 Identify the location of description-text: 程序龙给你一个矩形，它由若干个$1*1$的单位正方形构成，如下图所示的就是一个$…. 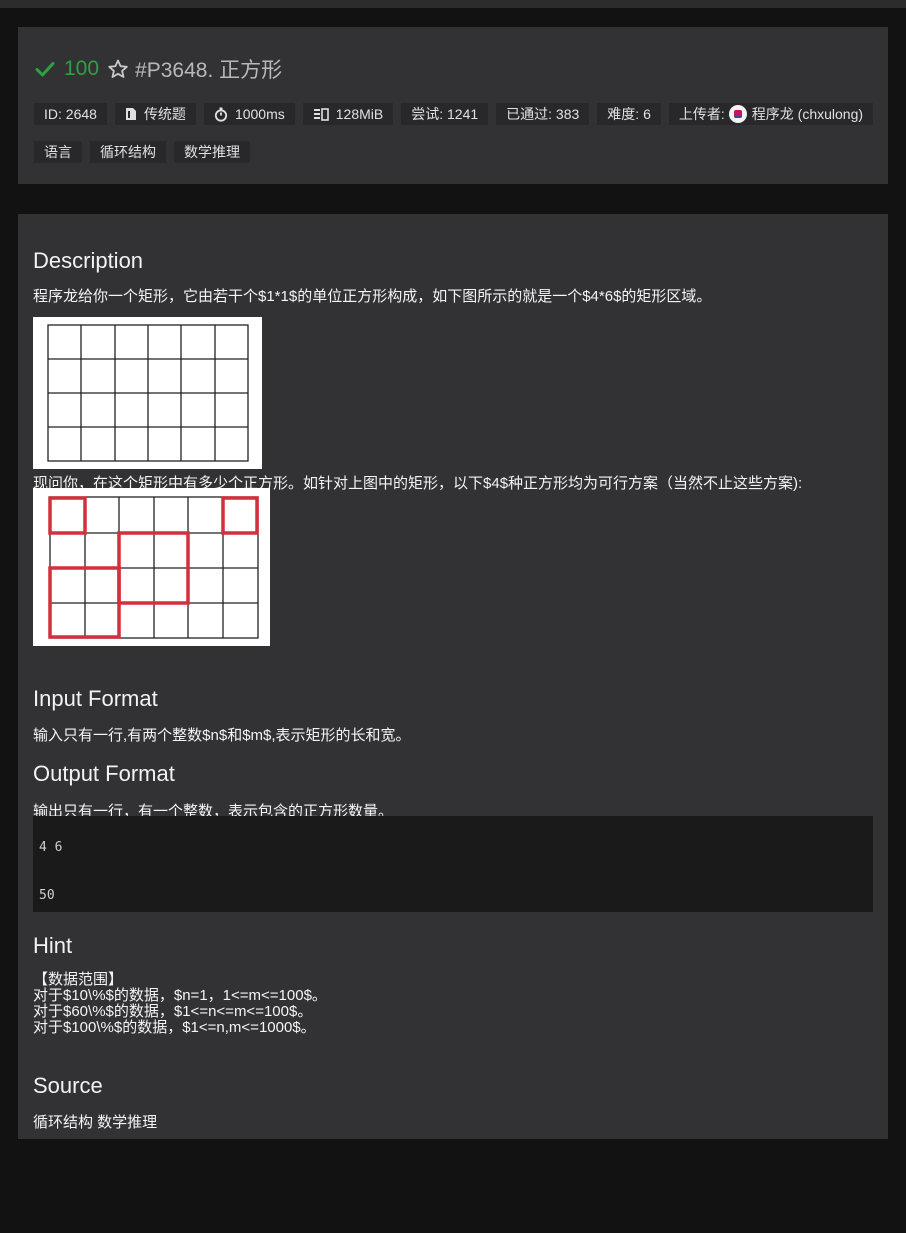
(372, 296).